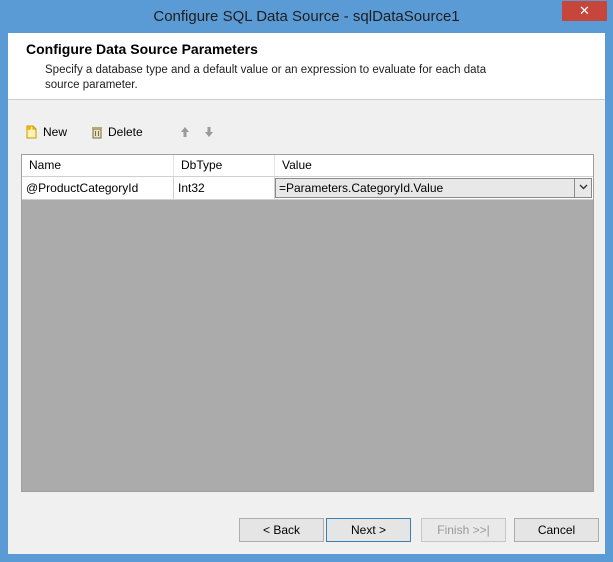  Describe the element at coordinates (556, 530) in the screenshot. I see `cancel-button: Cancel` at that location.